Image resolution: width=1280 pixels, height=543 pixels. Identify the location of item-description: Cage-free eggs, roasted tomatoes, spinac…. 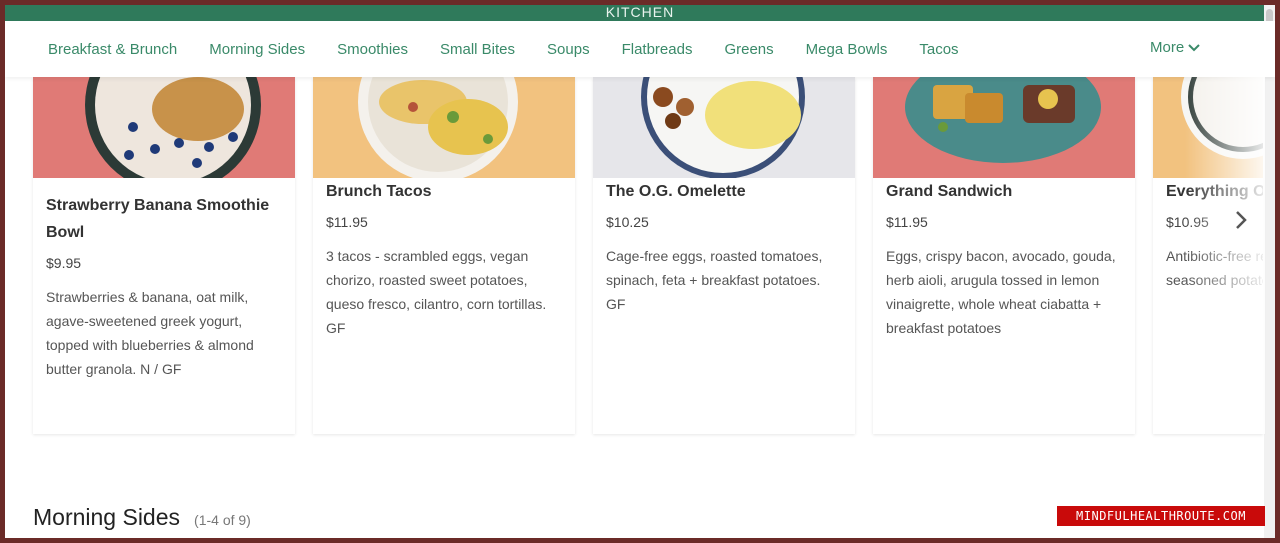
(714, 280).